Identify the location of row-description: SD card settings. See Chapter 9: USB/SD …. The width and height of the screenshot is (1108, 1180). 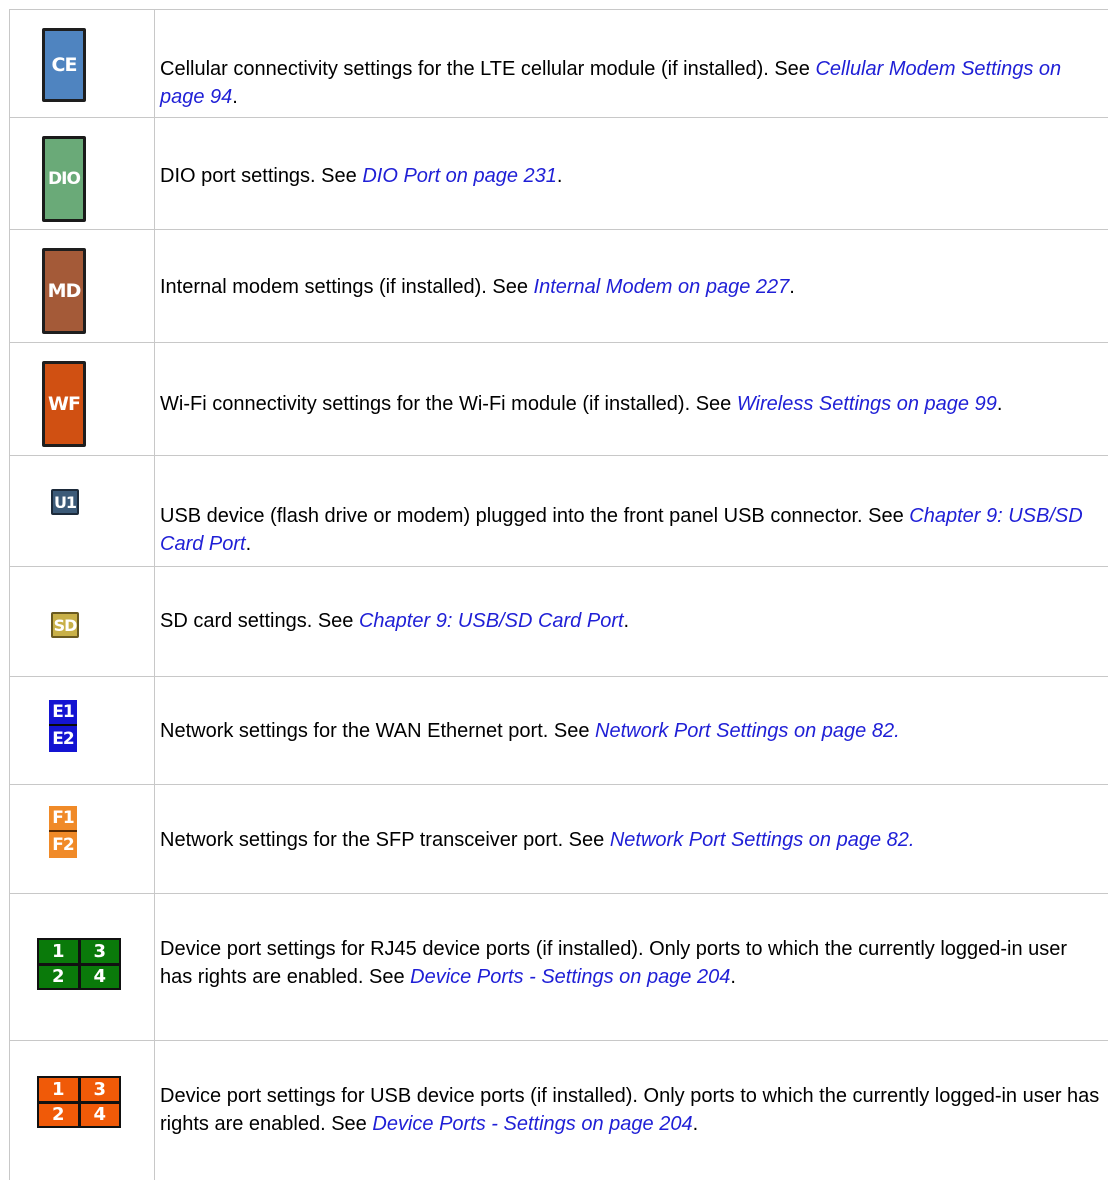
(395, 621).